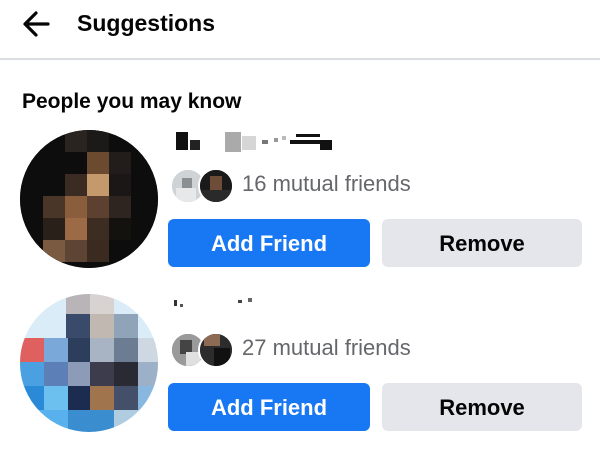 Image resolution: width=600 pixels, height=452 pixels. What do you see at coordinates (146, 23) in the screenshot?
I see `page-title: Suggestions` at bounding box center [146, 23].